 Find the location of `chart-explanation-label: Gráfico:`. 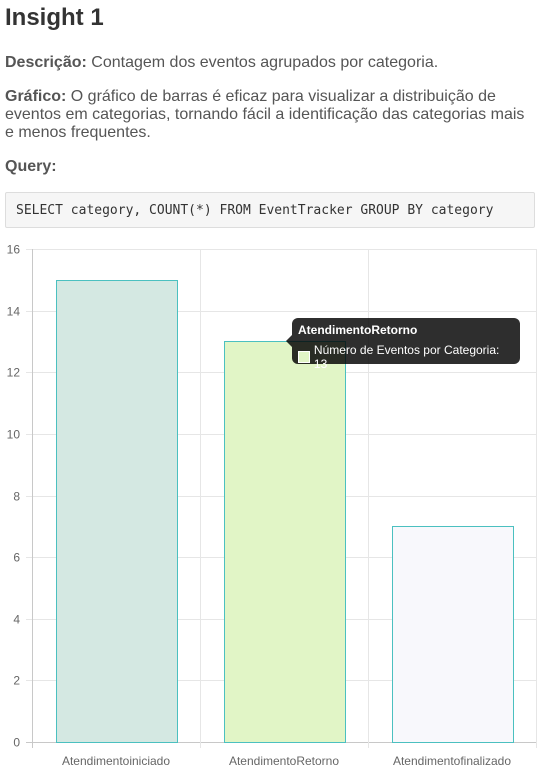

chart-explanation-label: Gráfico: is located at coordinates (36, 96).